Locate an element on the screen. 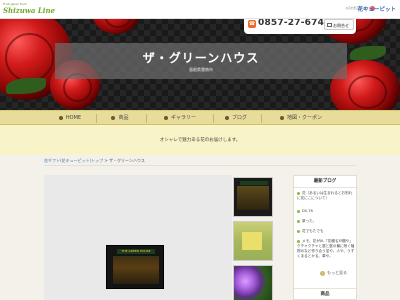 The image size is (400, 300). hanacupid-logo: お花を贈る想いを大切に 花キューピット is located at coordinates (366, 9).